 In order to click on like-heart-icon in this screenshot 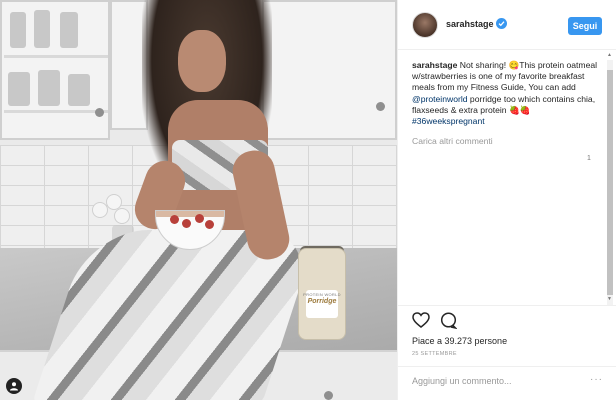, I will do `click(422, 322)`.